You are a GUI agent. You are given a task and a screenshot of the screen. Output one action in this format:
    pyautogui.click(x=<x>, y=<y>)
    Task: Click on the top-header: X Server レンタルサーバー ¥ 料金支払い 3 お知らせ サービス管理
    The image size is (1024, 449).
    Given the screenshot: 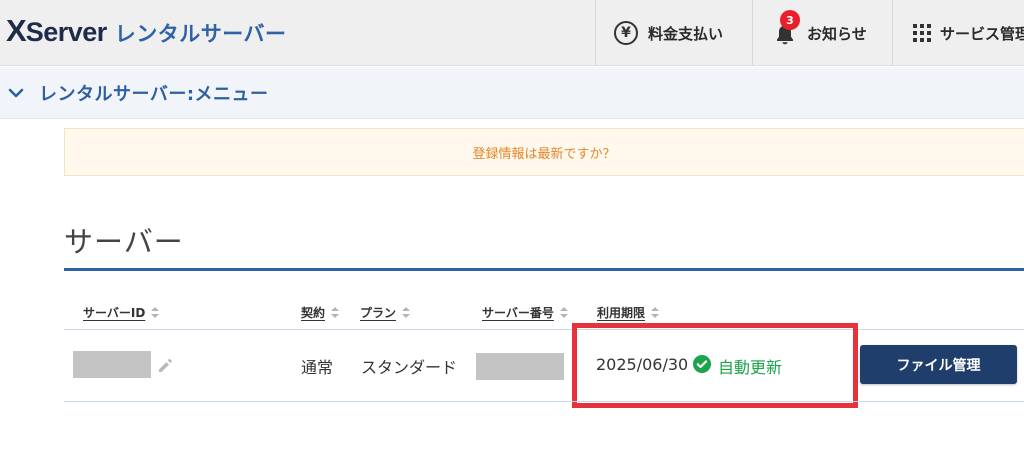 What is the action you would take?
    pyautogui.click(x=512, y=33)
    